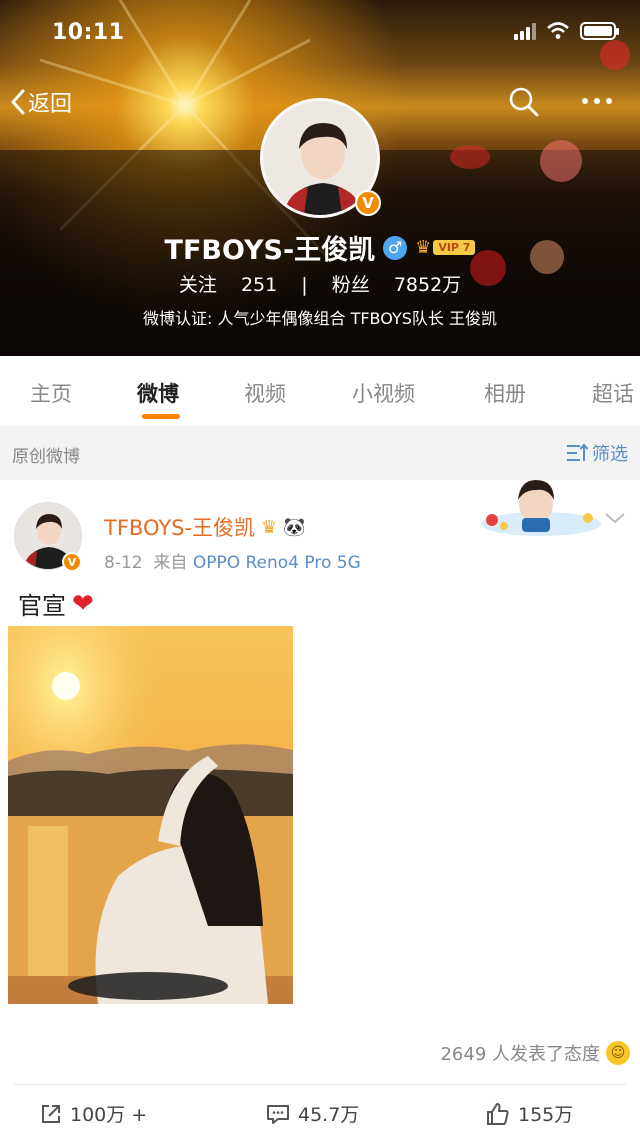 The height and width of the screenshot is (1139, 640). What do you see at coordinates (270, 250) in the screenshot?
I see `profile-name: TFBOYS-王俊凯` at bounding box center [270, 250].